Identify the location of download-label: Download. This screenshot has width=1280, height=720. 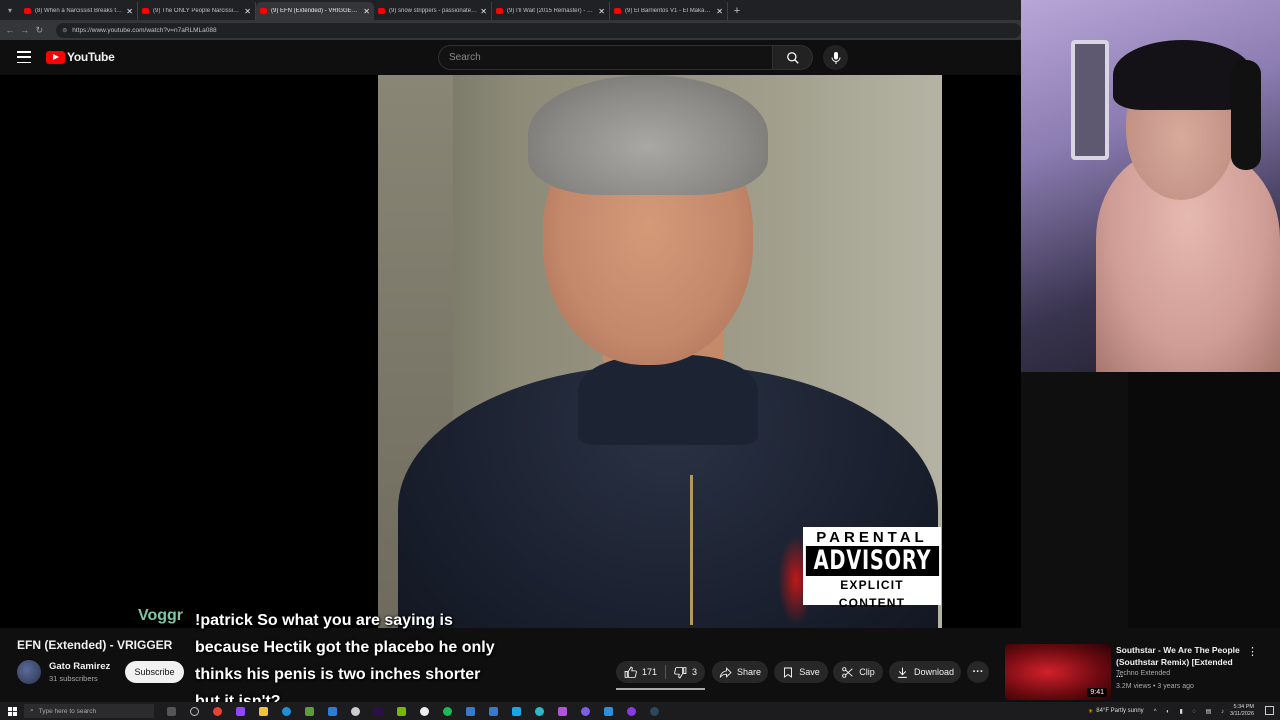
(934, 672).